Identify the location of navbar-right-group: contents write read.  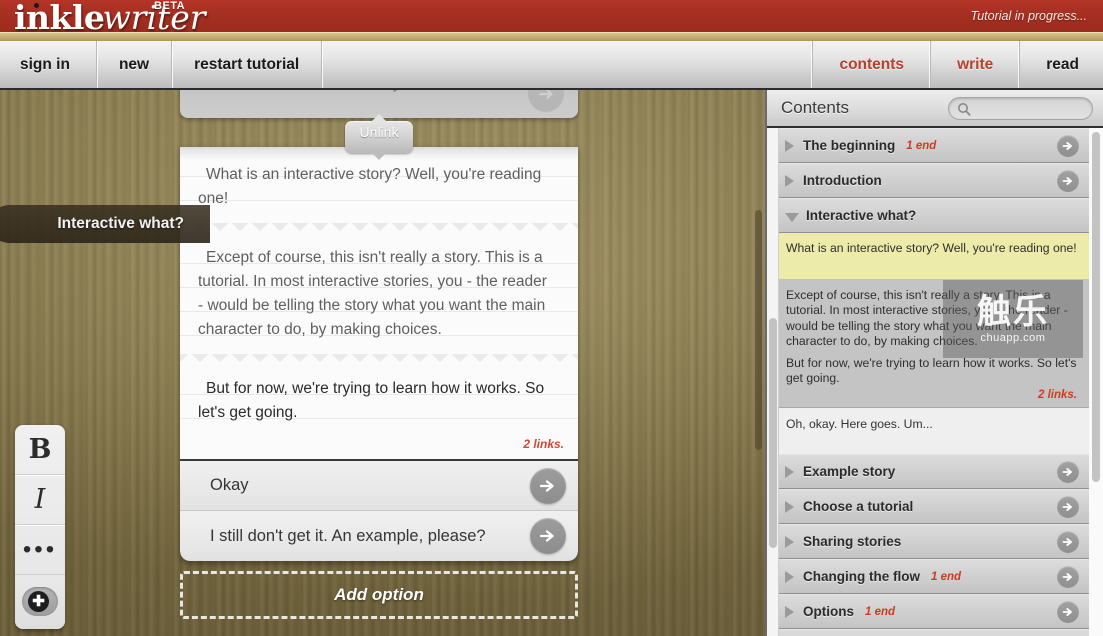
(957, 64).